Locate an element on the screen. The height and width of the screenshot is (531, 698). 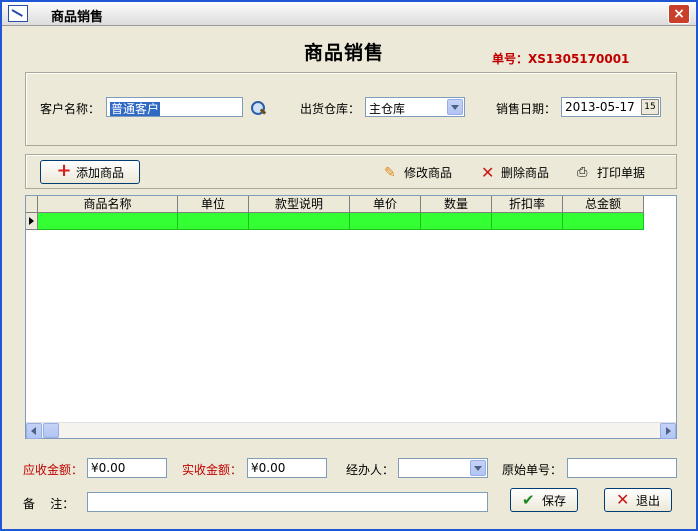
table-row is located at coordinates (335, 221).